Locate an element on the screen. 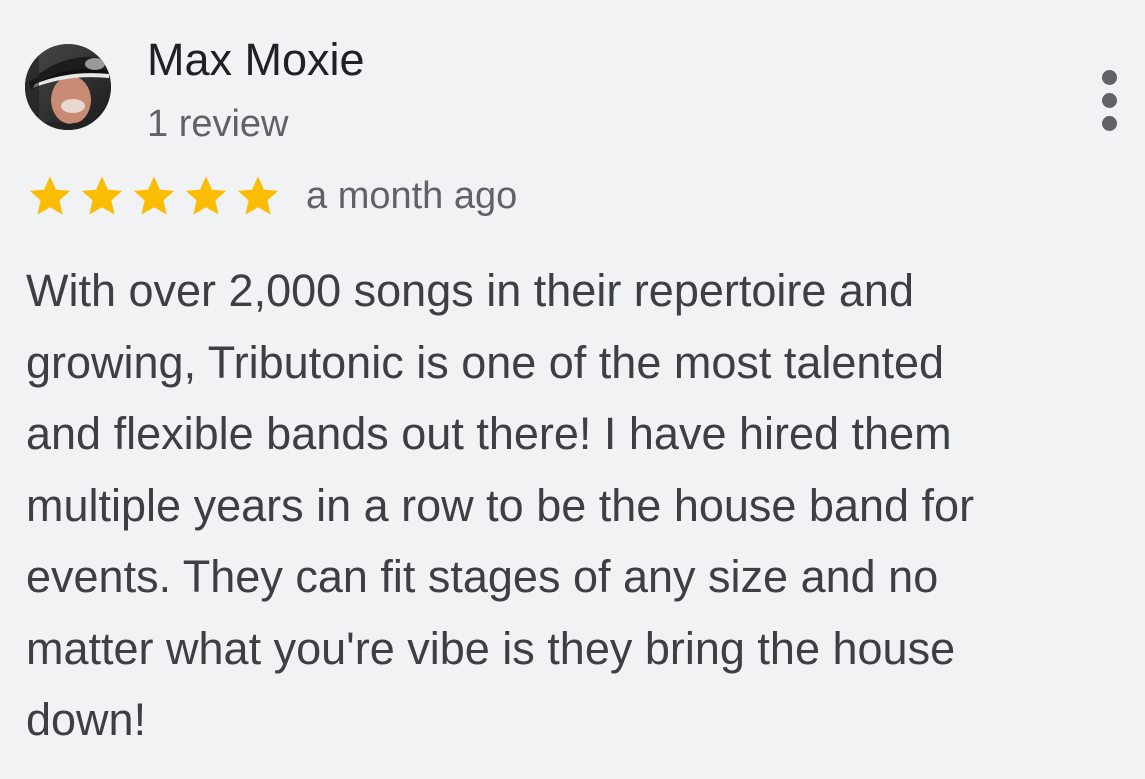 The image size is (1145, 779). author-name: Max Moxie is located at coordinates (256, 60).